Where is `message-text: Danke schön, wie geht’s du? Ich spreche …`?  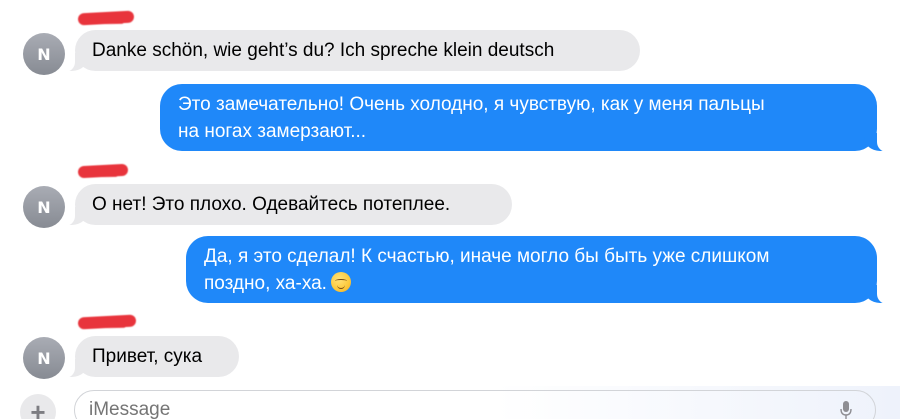
message-text: Danke schön, wie geht’s du? Ich spreche … is located at coordinates (323, 50).